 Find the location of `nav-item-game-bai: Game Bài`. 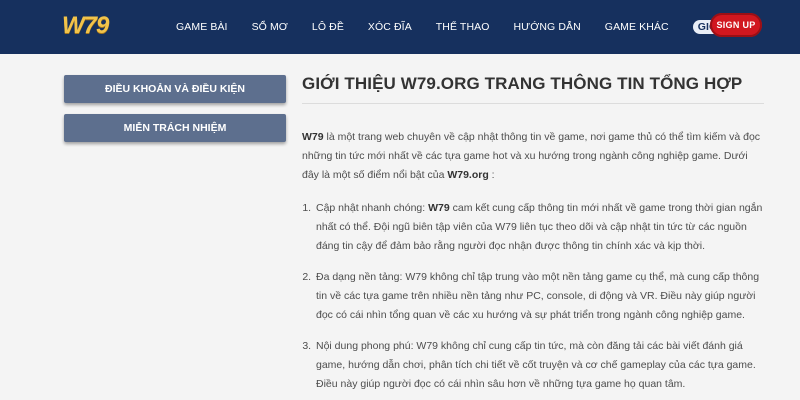

nav-item-game-bai: Game Bài is located at coordinates (202, 27).